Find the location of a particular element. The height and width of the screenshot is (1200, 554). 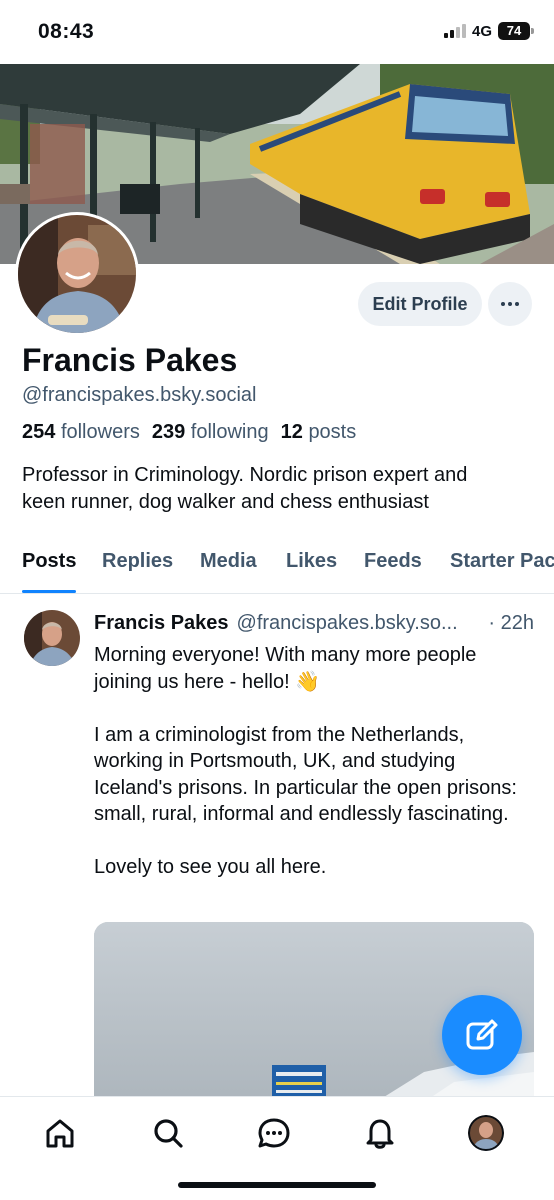

tab-likes: Likes is located at coordinates (311, 561).